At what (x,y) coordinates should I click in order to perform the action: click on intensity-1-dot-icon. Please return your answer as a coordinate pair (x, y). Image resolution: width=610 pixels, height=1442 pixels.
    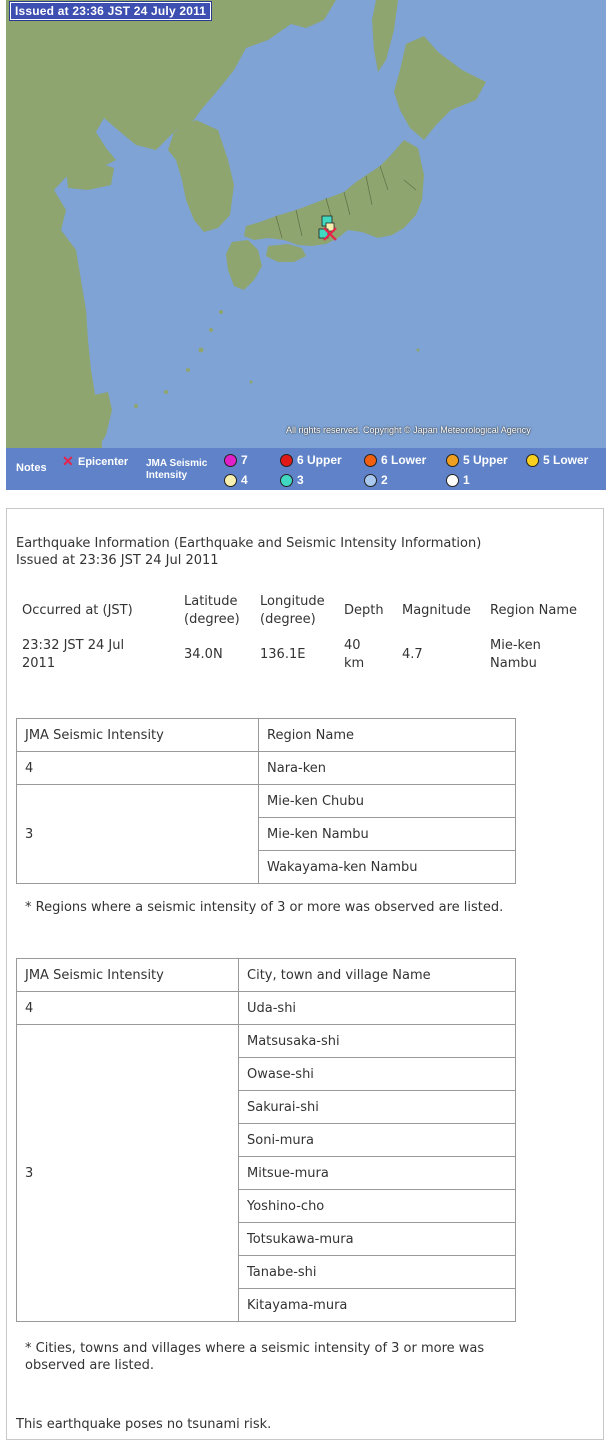
    Looking at the image, I should click on (452, 480).